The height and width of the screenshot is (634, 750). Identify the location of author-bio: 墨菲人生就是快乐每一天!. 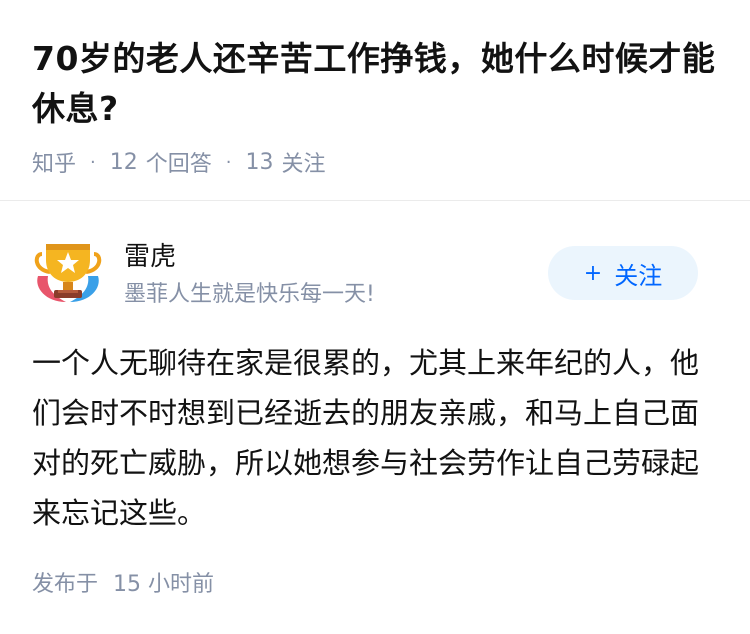
(249, 294).